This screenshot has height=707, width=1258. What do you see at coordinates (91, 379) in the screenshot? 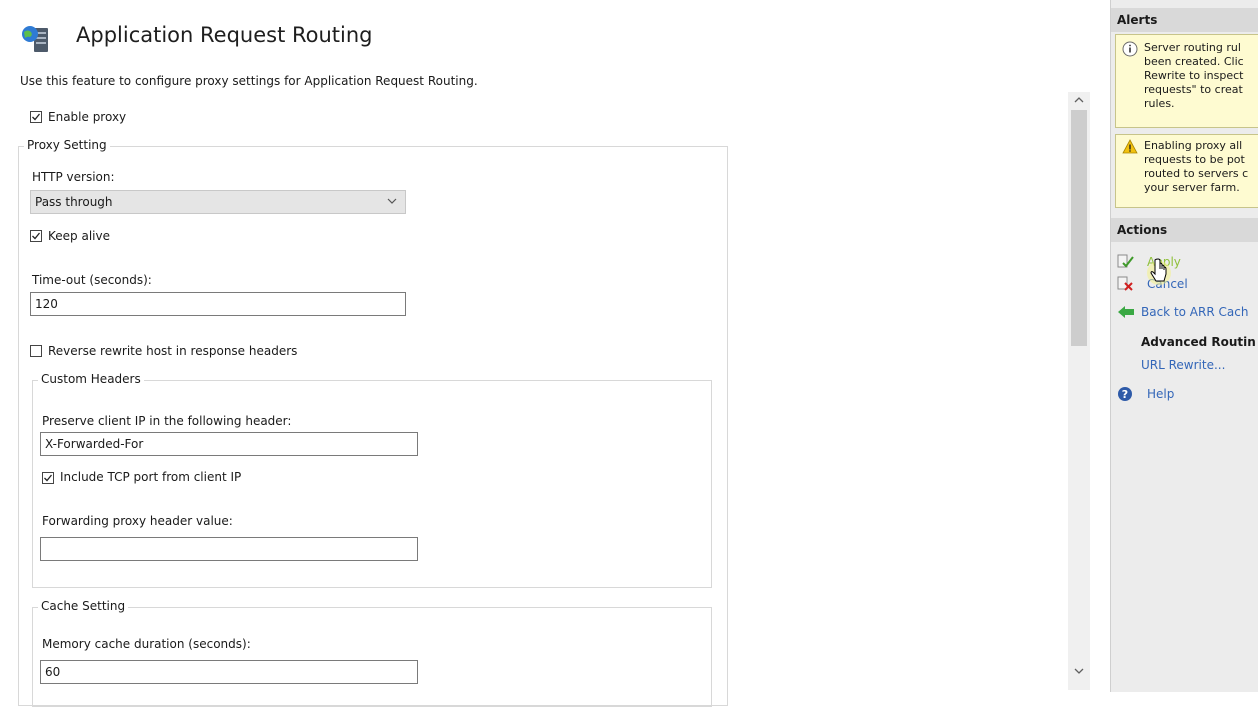
I see `custom-headers-legend: Custom Headers` at bounding box center [91, 379].